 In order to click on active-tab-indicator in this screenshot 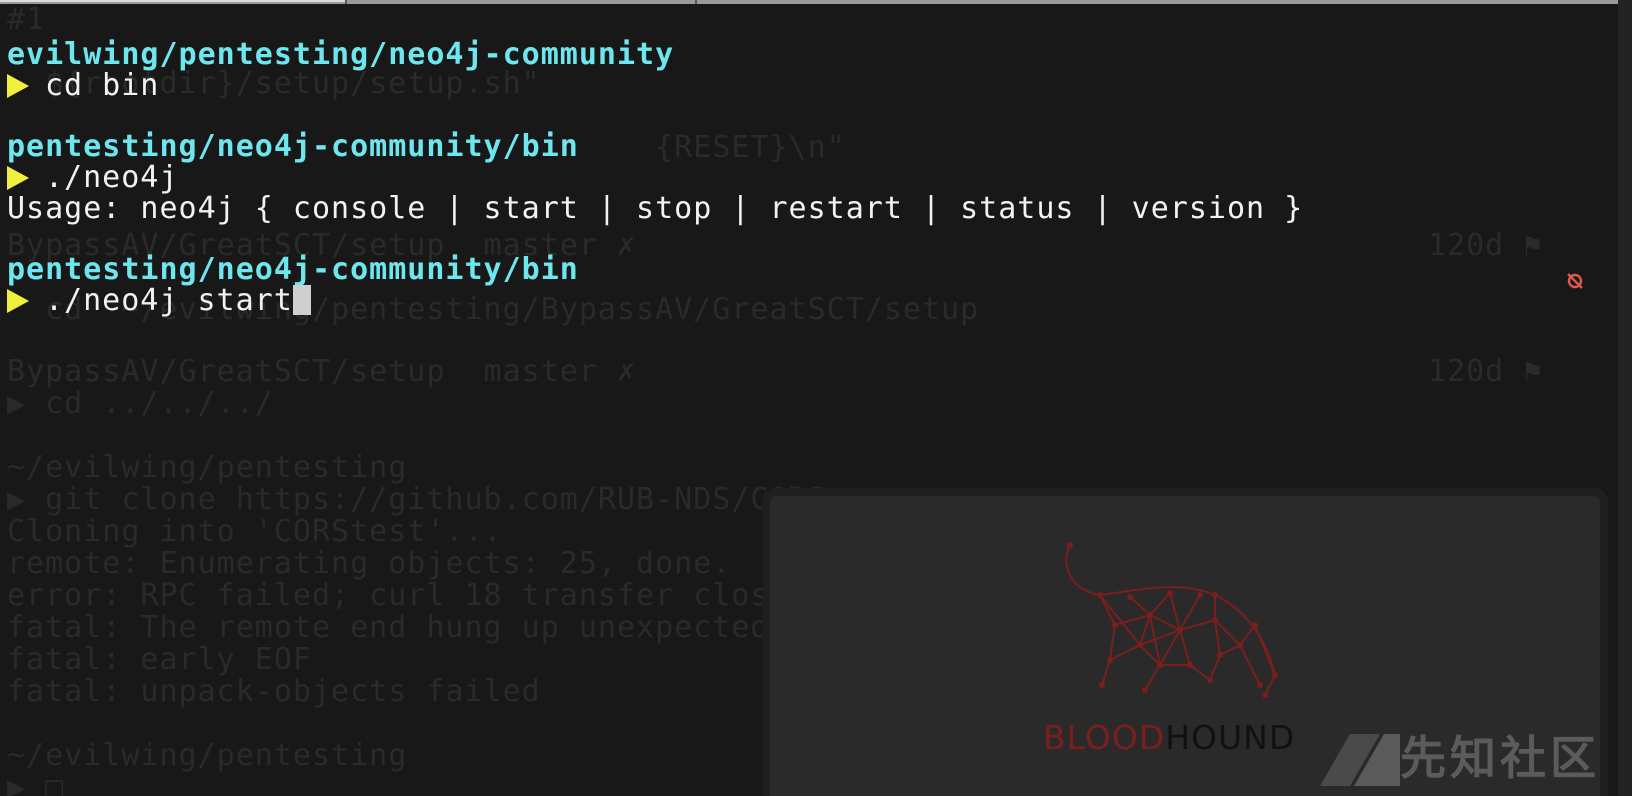, I will do `click(172, 1)`.